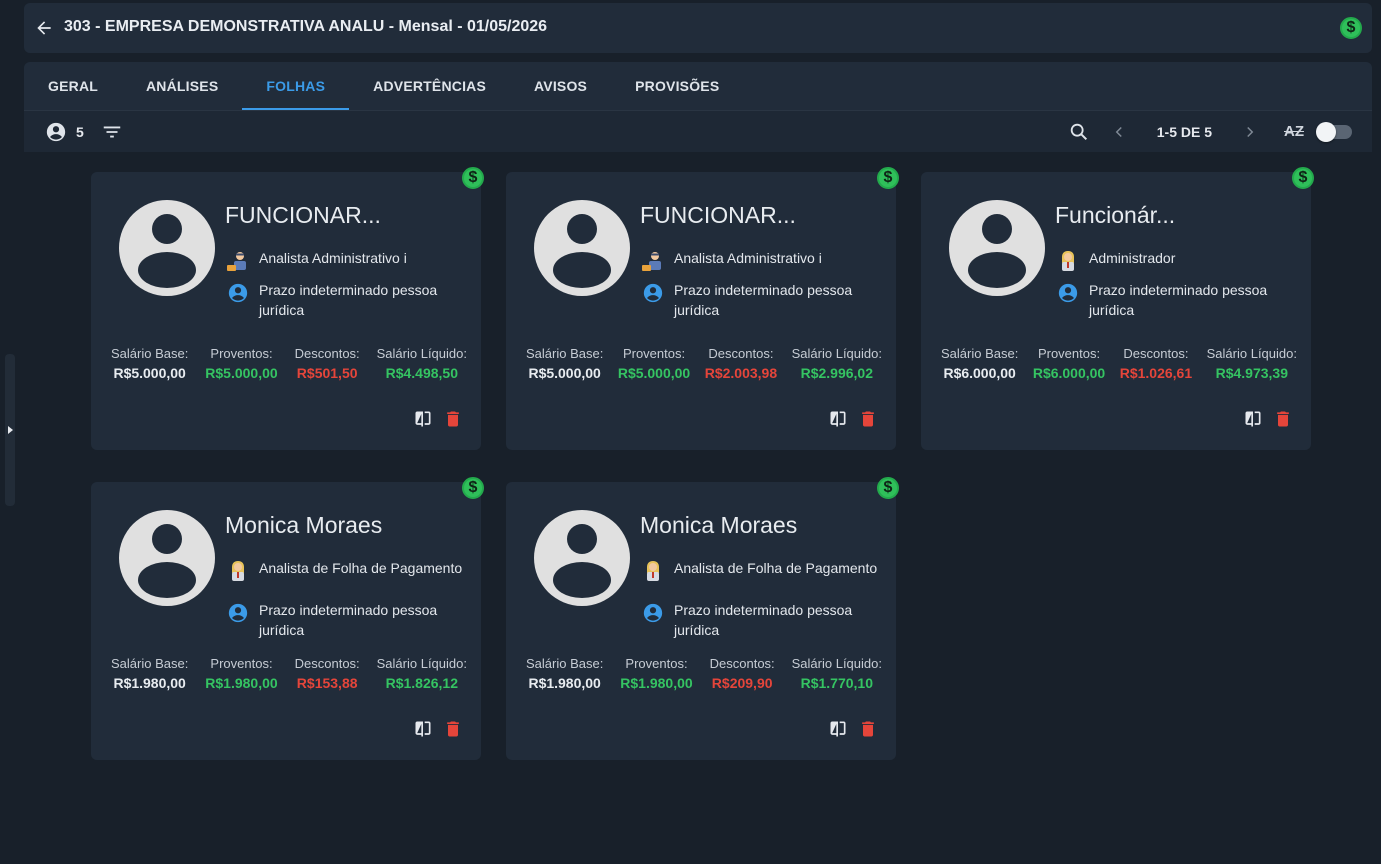 The height and width of the screenshot is (864, 1381). Describe the element at coordinates (1250, 132) in the screenshot. I see `chevron-right-icon` at that location.